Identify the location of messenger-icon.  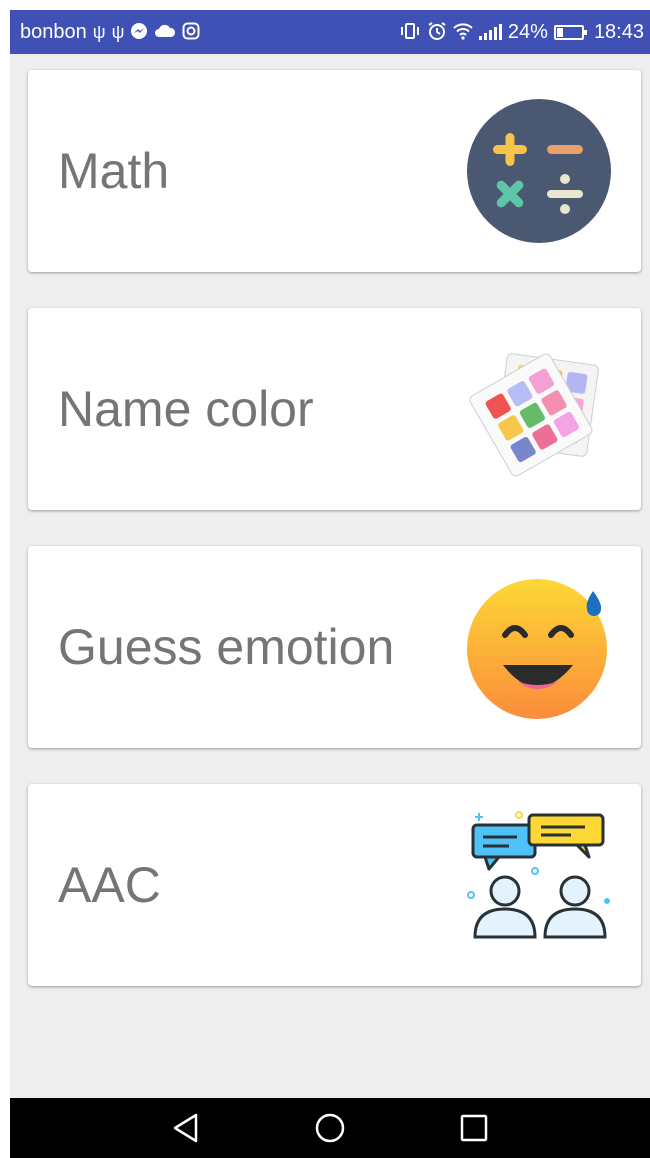
(139, 32).